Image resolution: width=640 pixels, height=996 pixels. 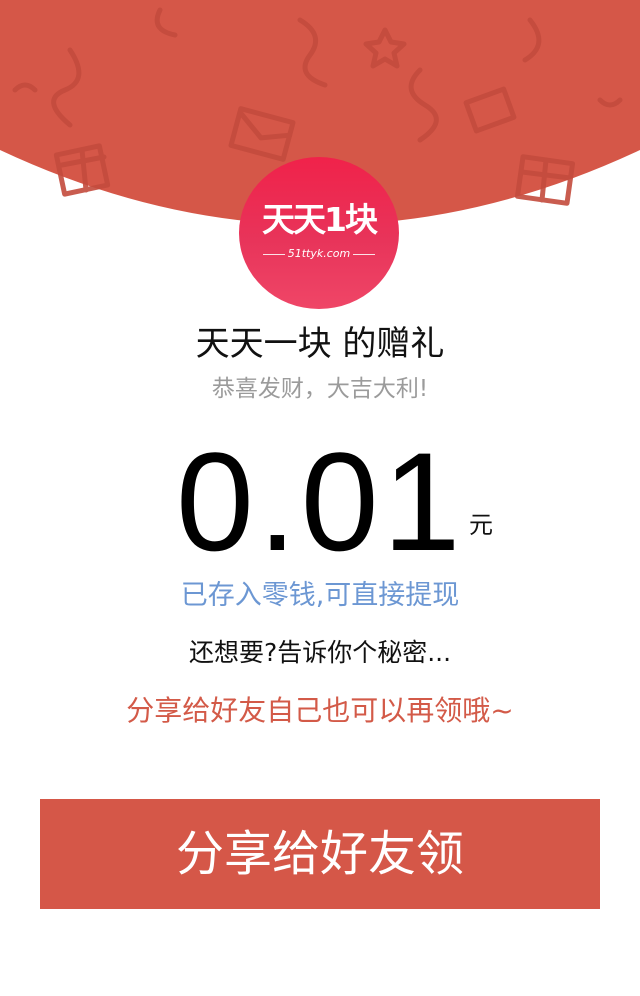 I want to click on deposit-status: 已存入零钱,可直接提现, so click(x=320, y=595).